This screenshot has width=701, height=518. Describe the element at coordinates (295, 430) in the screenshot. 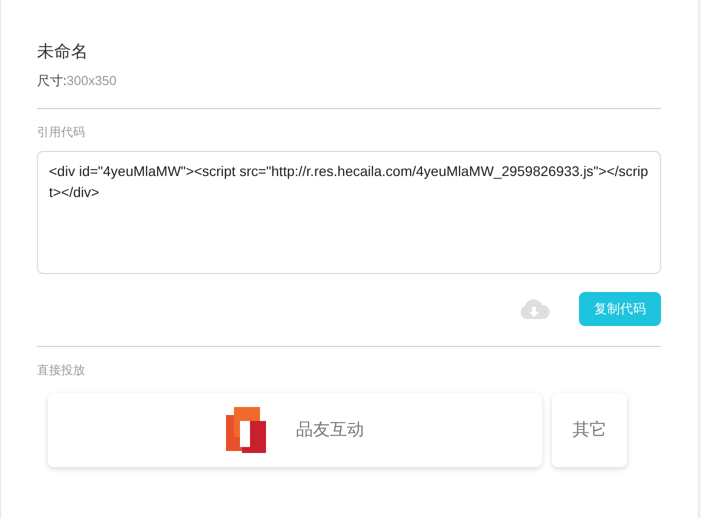

I see `platform-option: 品友互动` at that location.